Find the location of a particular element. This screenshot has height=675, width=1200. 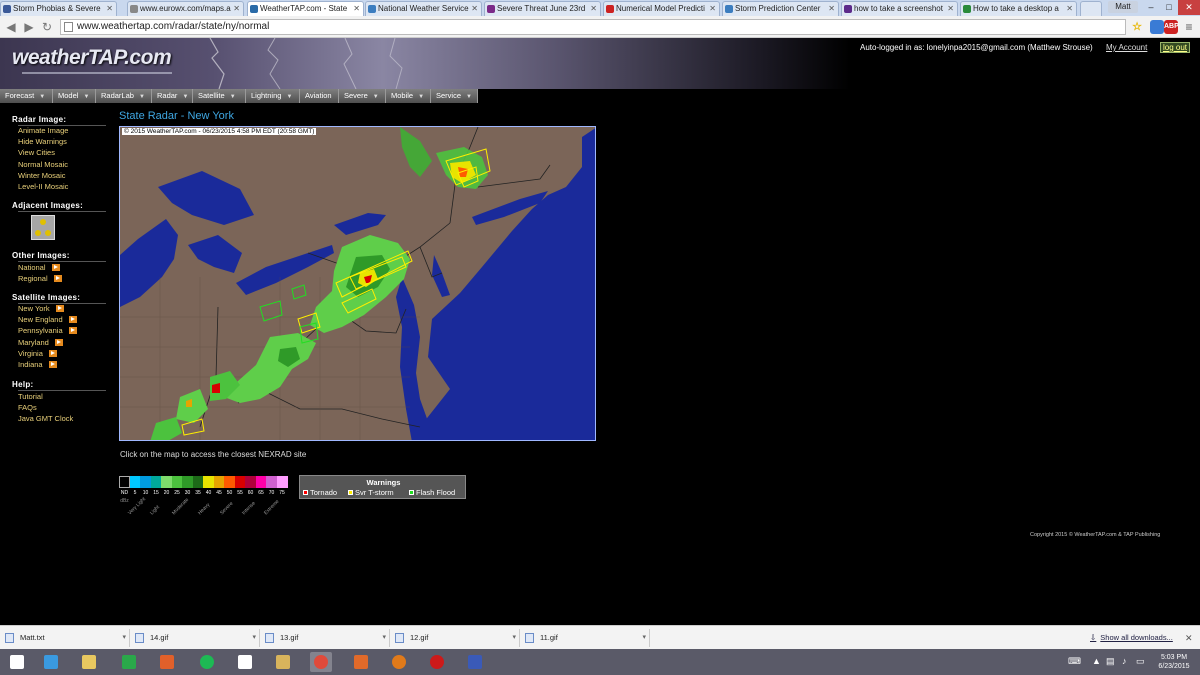

windows-start-icon is located at coordinates (17, 662).